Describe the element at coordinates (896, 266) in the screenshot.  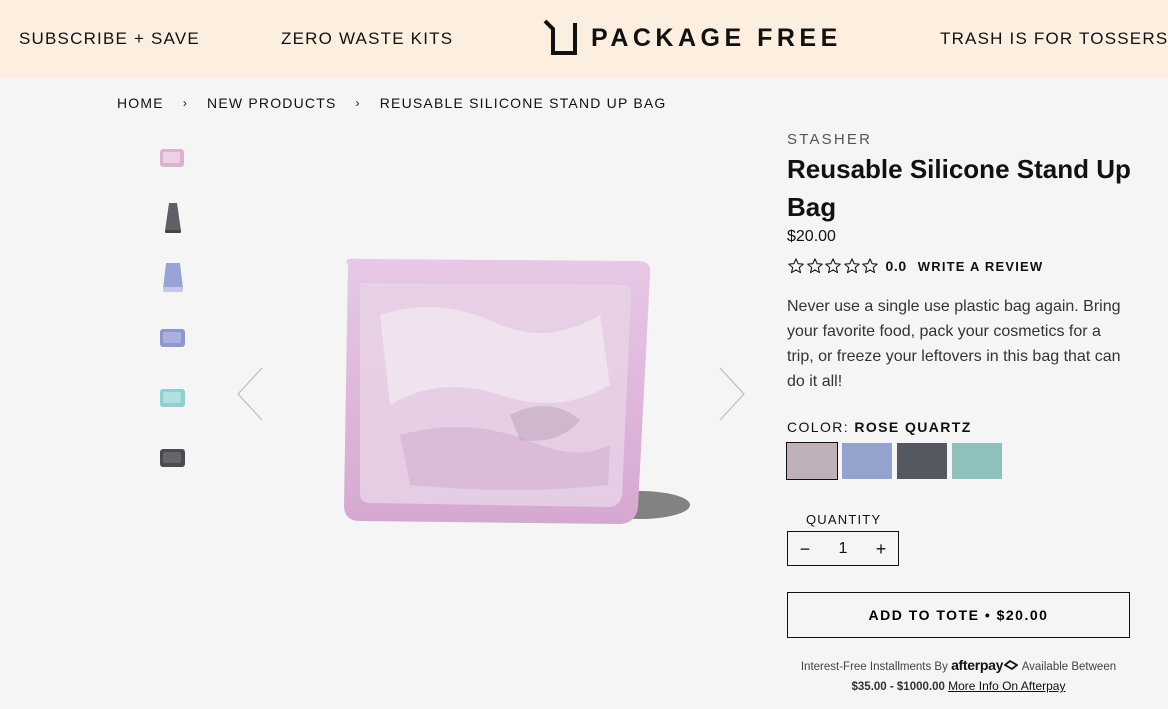
I see `rating-value: 0.0` at that location.